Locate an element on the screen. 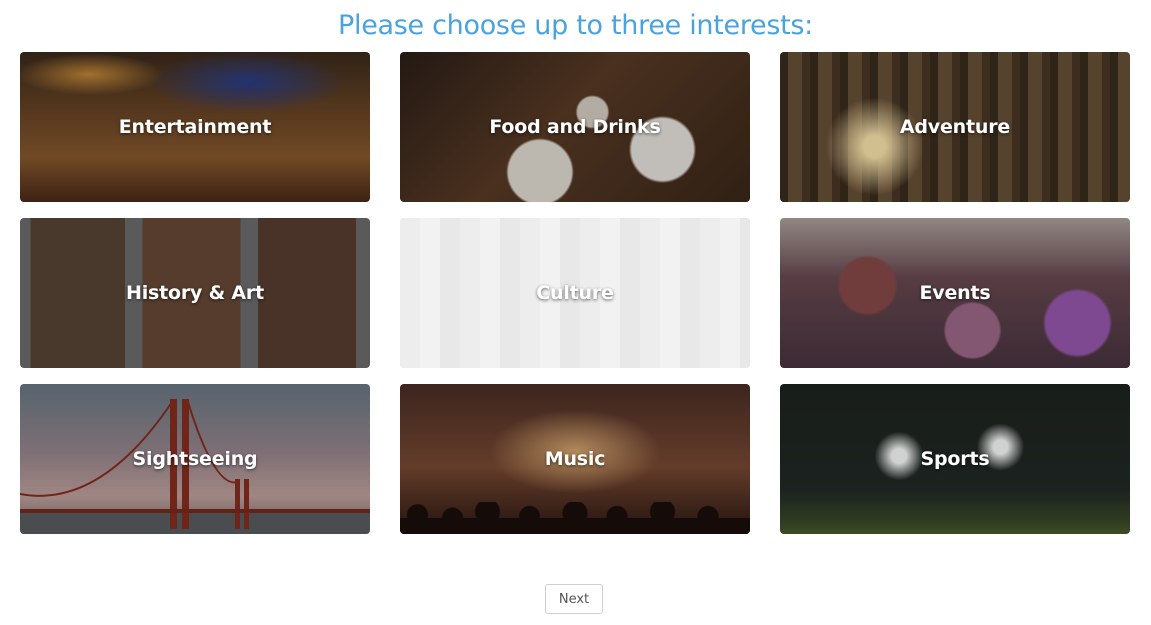 This screenshot has height=625, width=1151. interest-tile-food-and-drinks: Food and Drinks is located at coordinates (575, 127).